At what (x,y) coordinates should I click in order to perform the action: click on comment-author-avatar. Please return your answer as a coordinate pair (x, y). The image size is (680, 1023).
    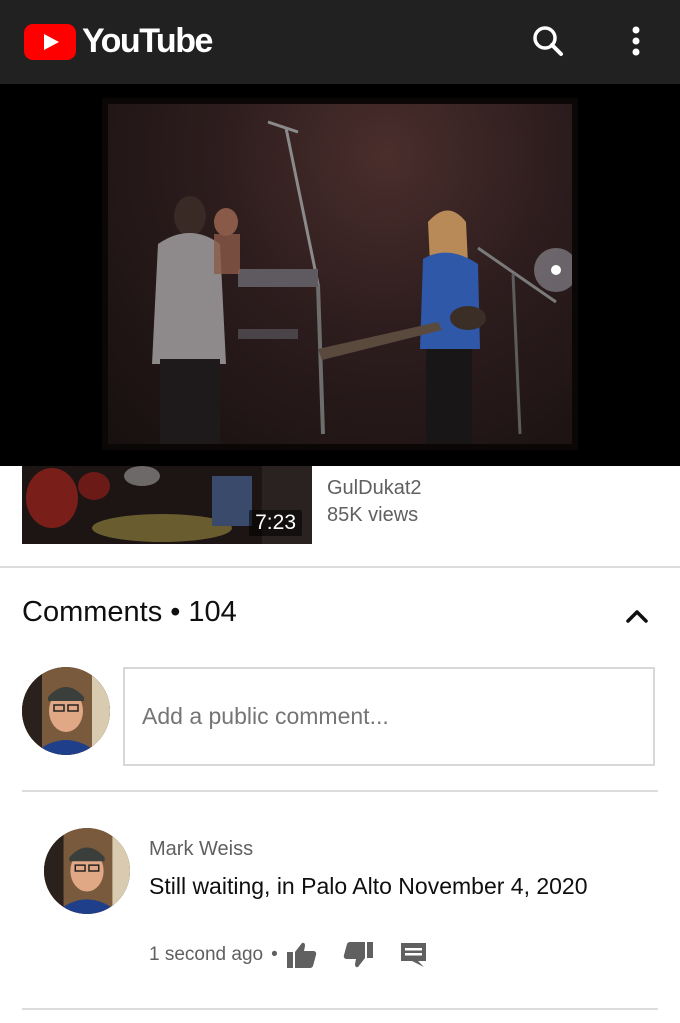
    Looking at the image, I should click on (87, 871).